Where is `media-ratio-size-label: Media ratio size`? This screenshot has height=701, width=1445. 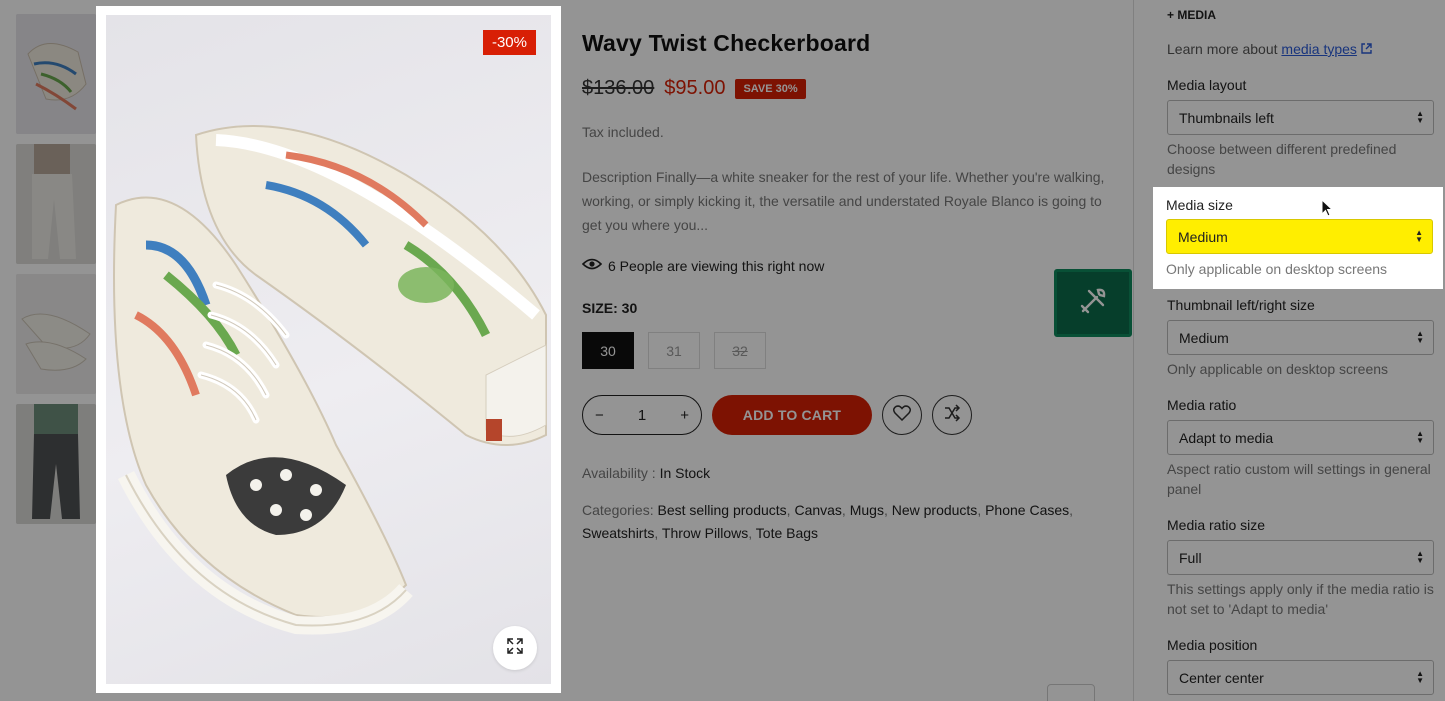 media-ratio-size-label: Media ratio size is located at coordinates (1216, 525).